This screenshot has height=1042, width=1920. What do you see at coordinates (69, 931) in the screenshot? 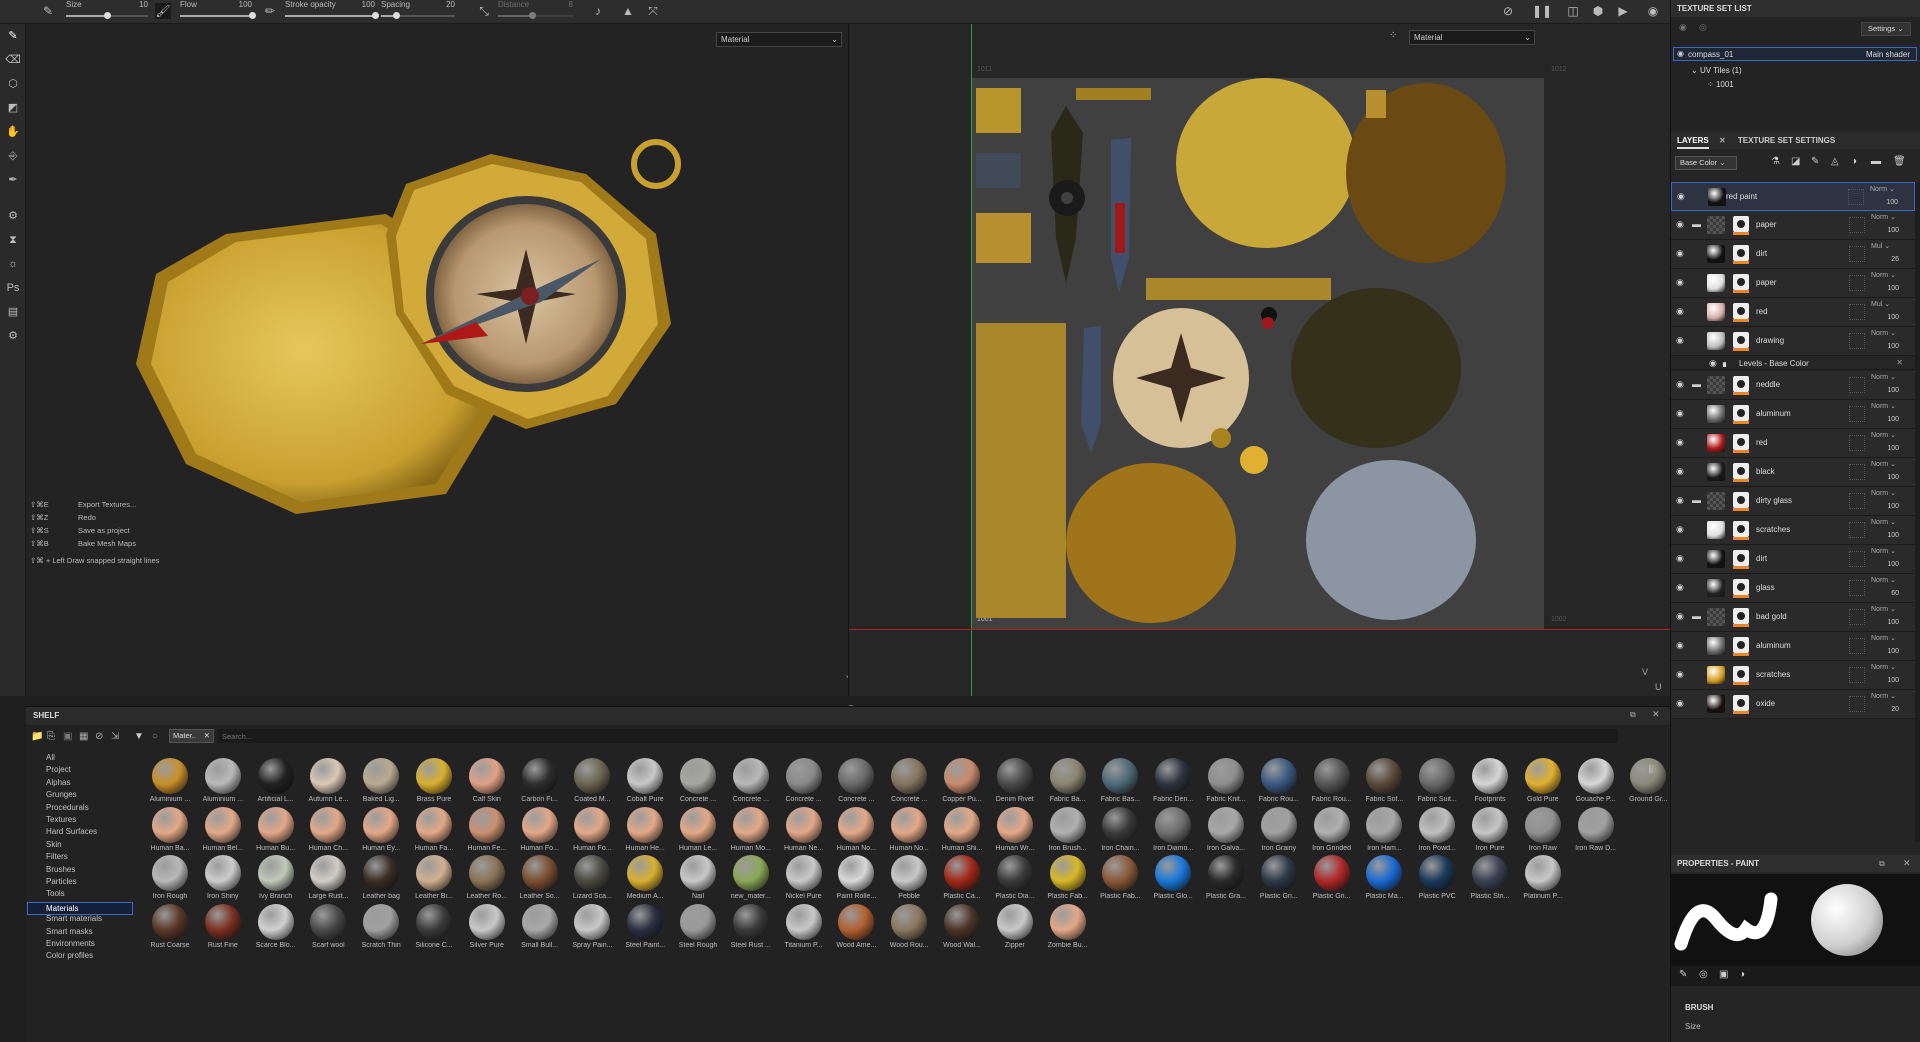
I see `shelf-category-smart-masks: Smart masks` at bounding box center [69, 931].